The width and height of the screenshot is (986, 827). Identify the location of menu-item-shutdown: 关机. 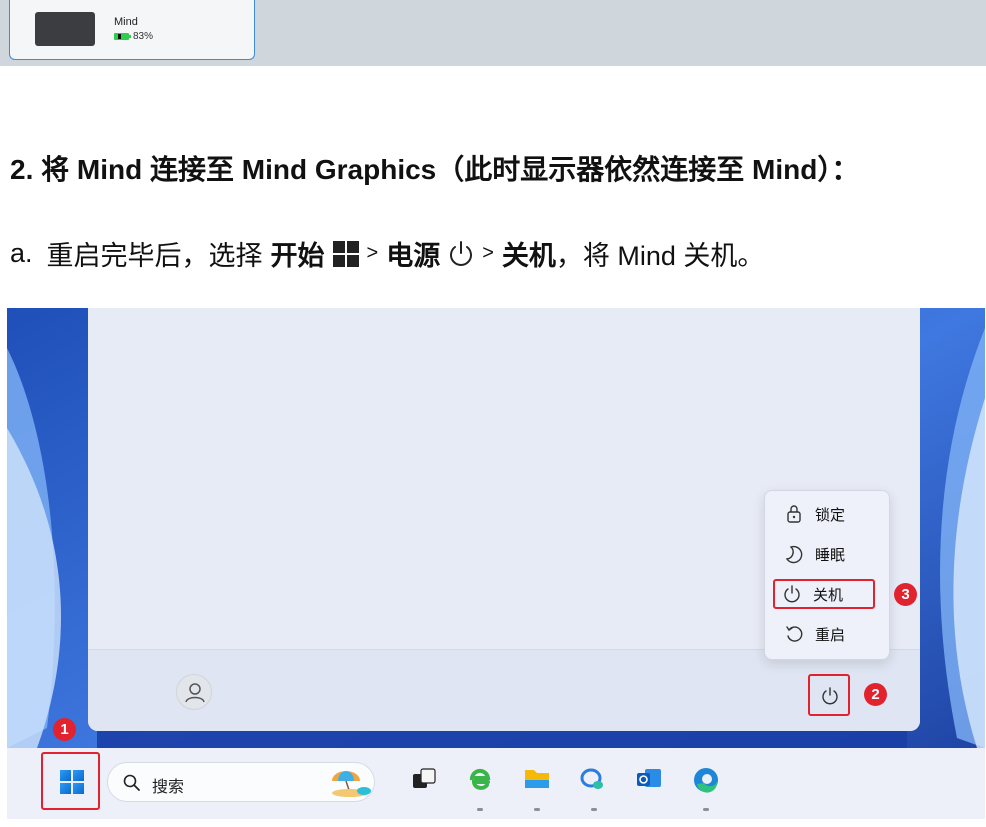
(824, 594).